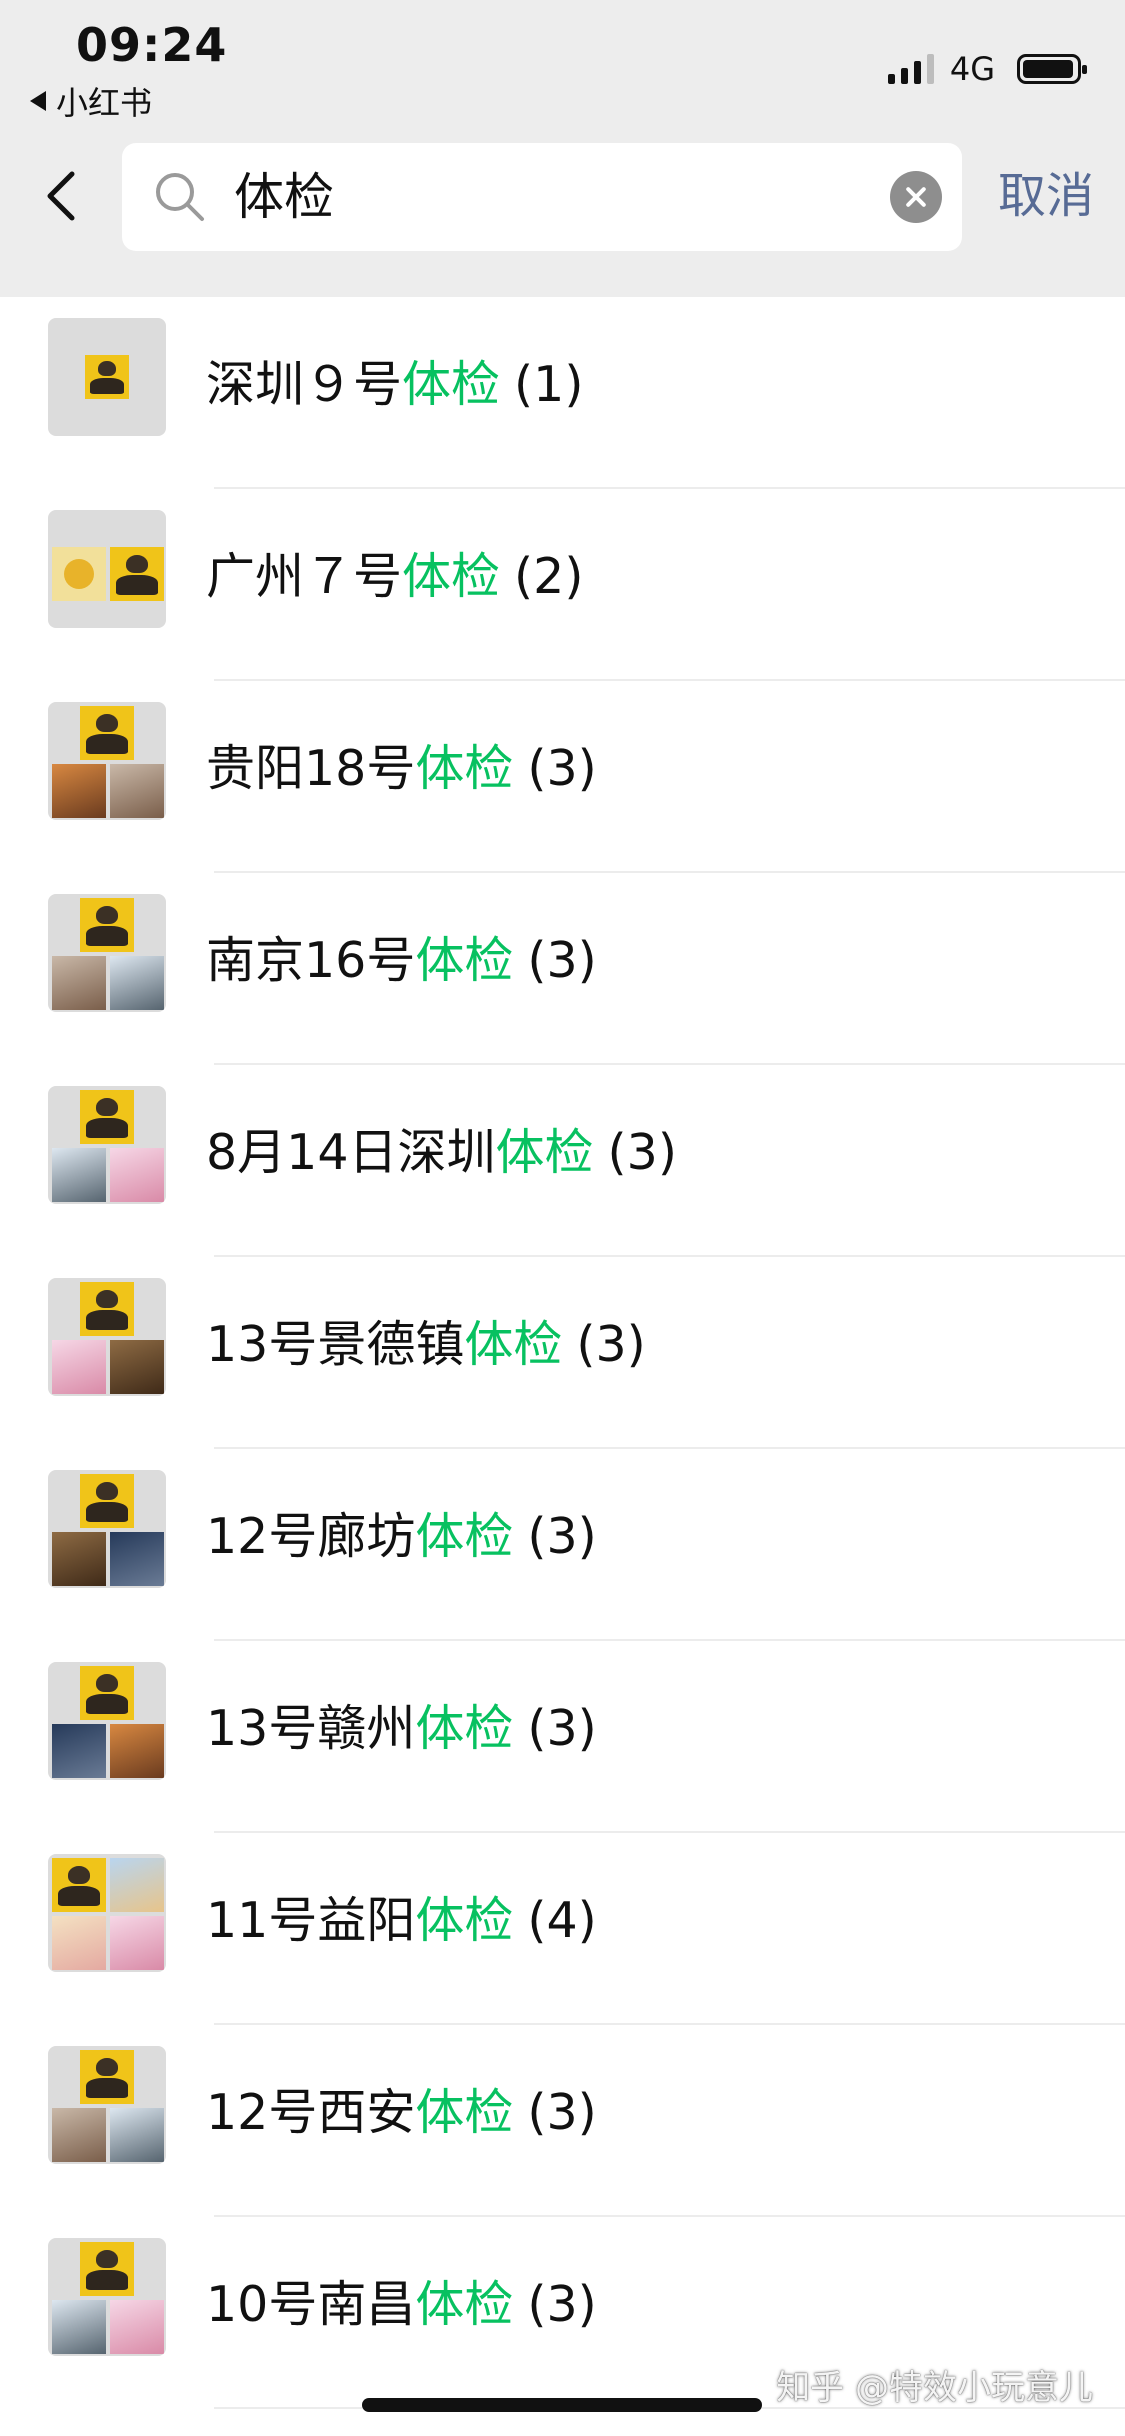  What do you see at coordinates (304, 576) in the screenshot?
I see `chat-title-prefix: 广州７号` at bounding box center [304, 576].